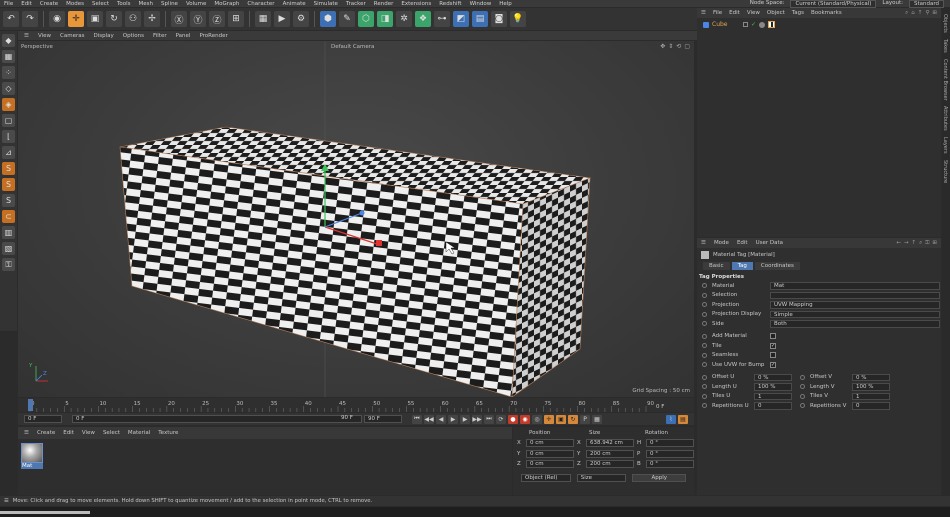 Image resolution: width=950 pixels, height=517 pixels. I want to click on checkbox: ✓, so click(773, 345).